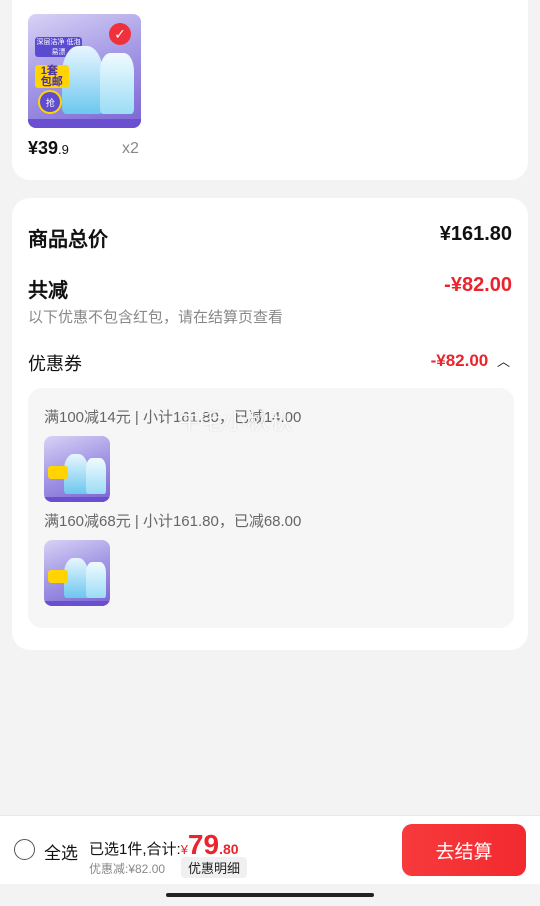 The height and width of the screenshot is (906, 540). Describe the element at coordinates (173, 521) in the screenshot. I see `coupon-rule: 满160减68元 | 小计161.80，已减68.00` at that location.